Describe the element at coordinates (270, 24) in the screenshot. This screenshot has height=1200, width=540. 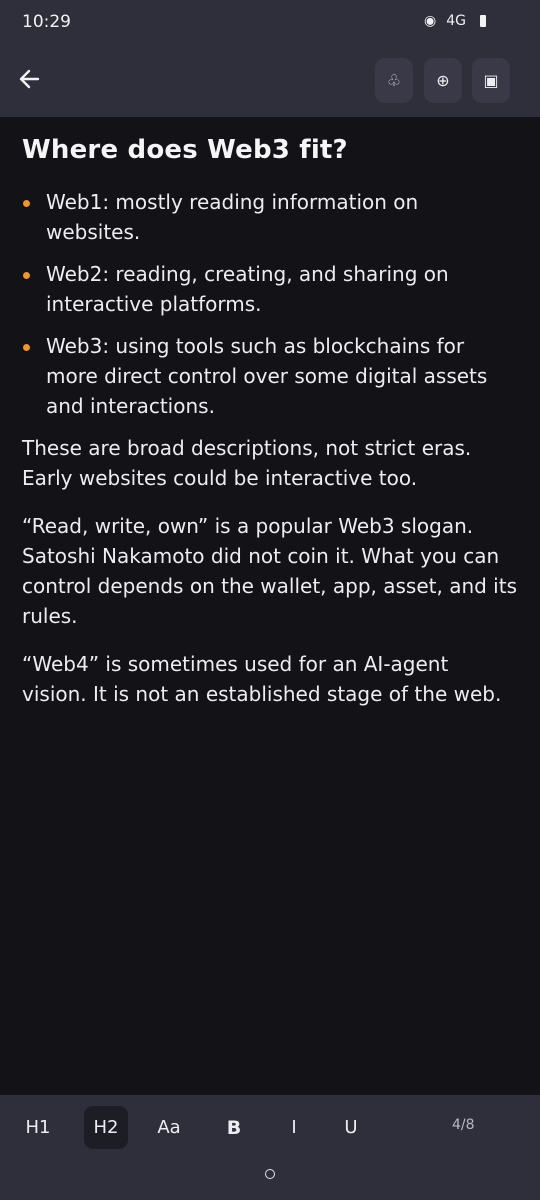
I see `status-bar: 10:29 ◉ 4G` at that location.